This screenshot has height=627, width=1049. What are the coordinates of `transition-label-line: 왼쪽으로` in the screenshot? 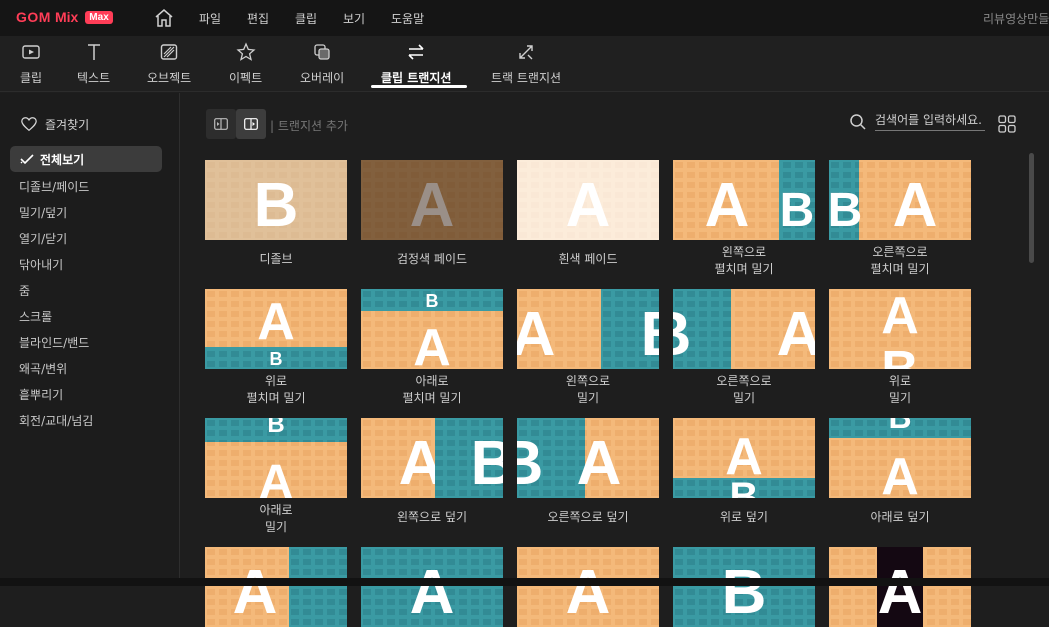 It's located at (588, 381).